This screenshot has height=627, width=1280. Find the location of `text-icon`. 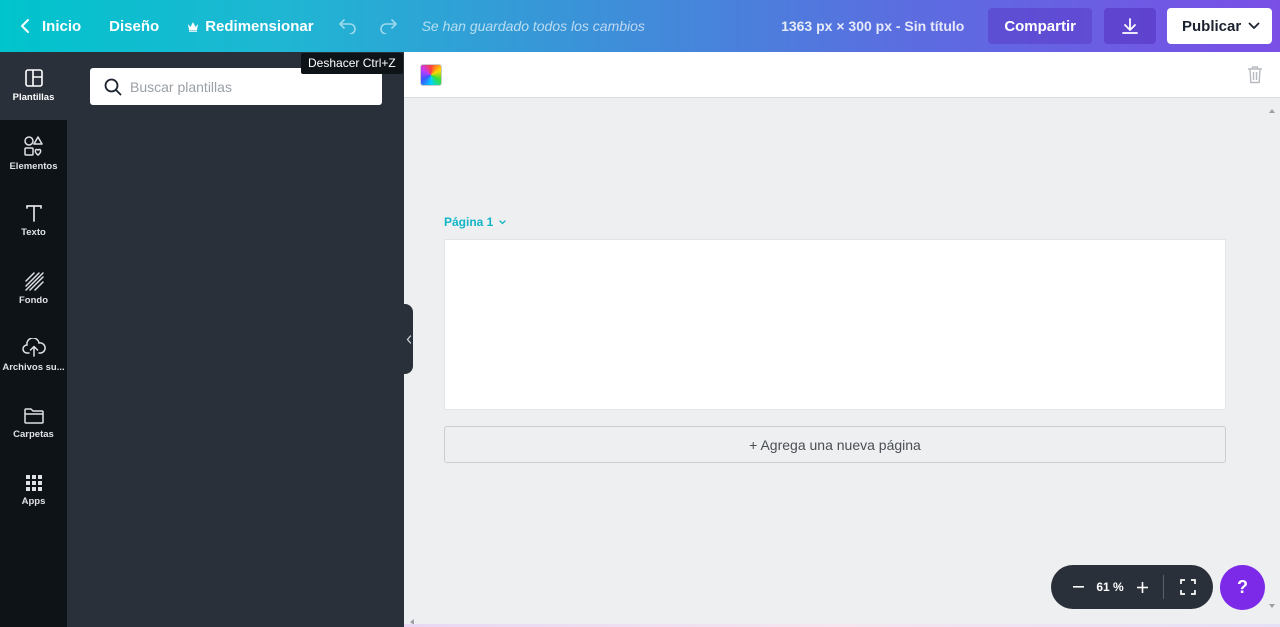

text-icon is located at coordinates (33, 214).